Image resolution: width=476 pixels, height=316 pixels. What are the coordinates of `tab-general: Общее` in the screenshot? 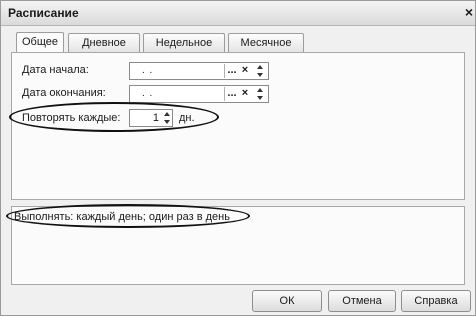 It's located at (40, 42).